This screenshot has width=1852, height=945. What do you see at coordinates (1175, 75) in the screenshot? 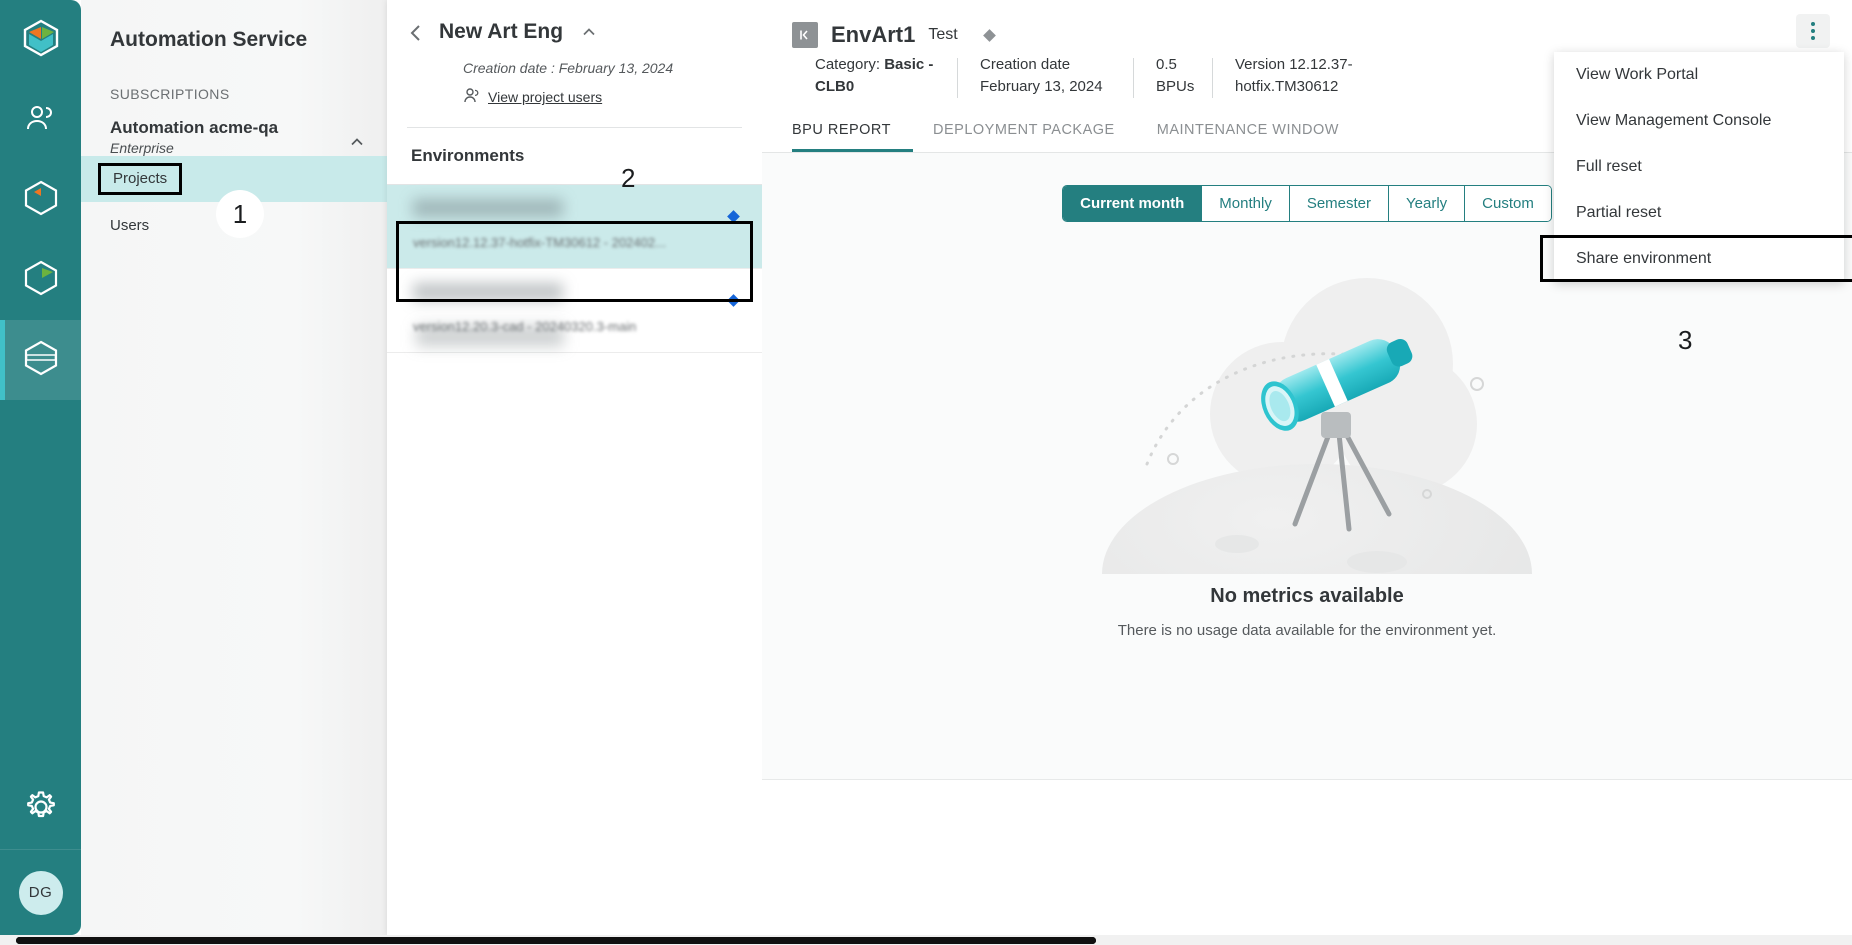
I see `environment-bpus: 0.5 BPUs` at bounding box center [1175, 75].